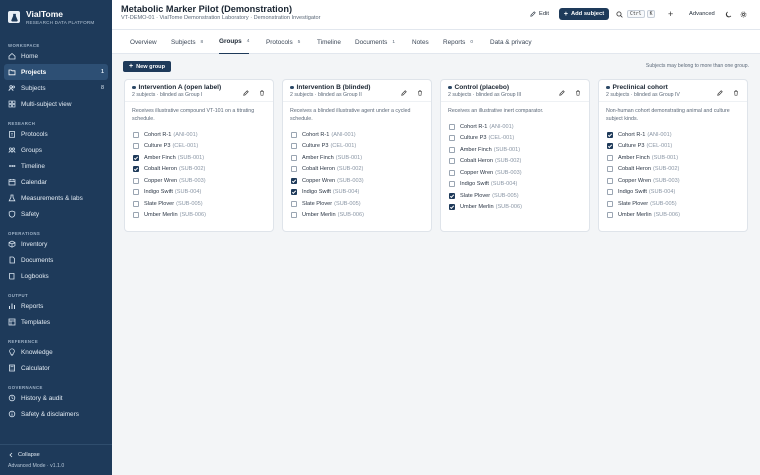 This screenshot has width=760, height=475. Describe the element at coordinates (143, 42) in the screenshot. I see `tab-overview: Overview` at that location.